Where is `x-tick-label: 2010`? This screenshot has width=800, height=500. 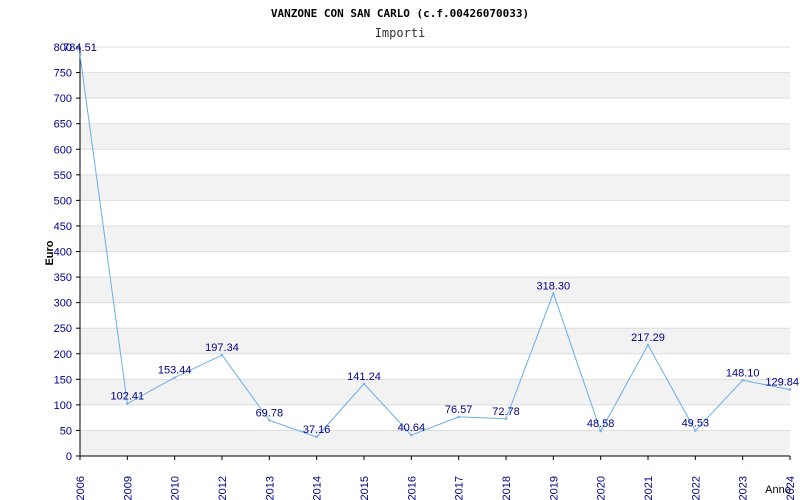 x-tick-label: 2010 is located at coordinates (176, 488).